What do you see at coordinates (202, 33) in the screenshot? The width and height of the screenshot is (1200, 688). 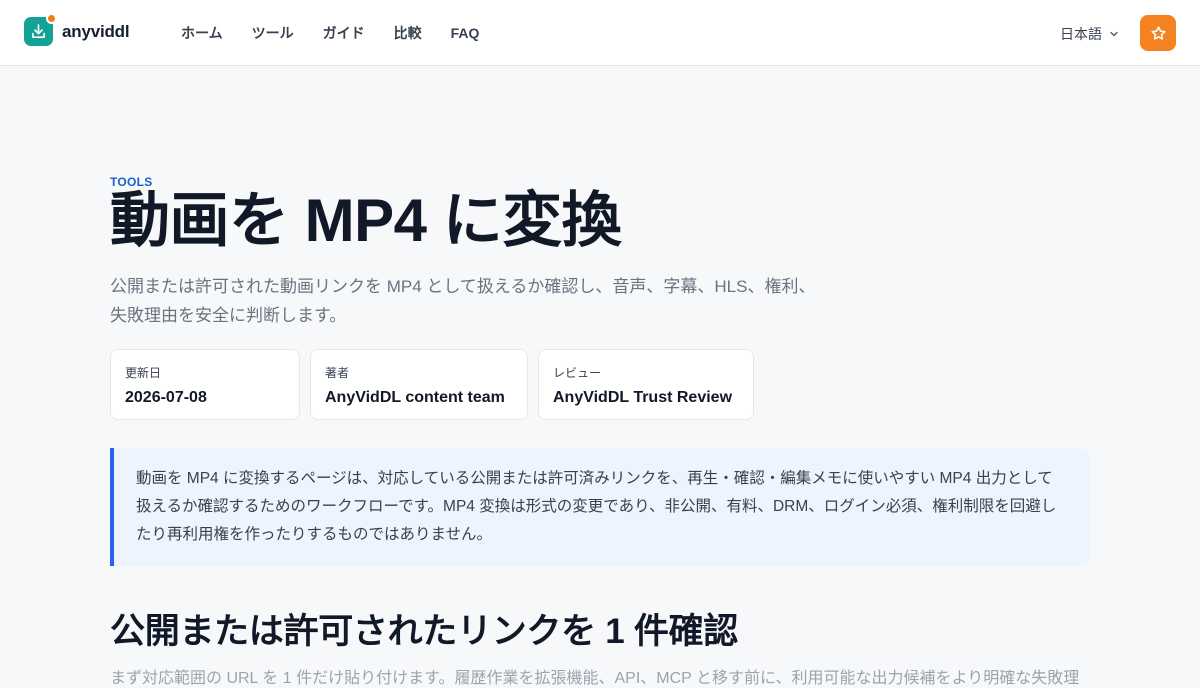 I see `nav-link-home: ホーム` at bounding box center [202, 33].